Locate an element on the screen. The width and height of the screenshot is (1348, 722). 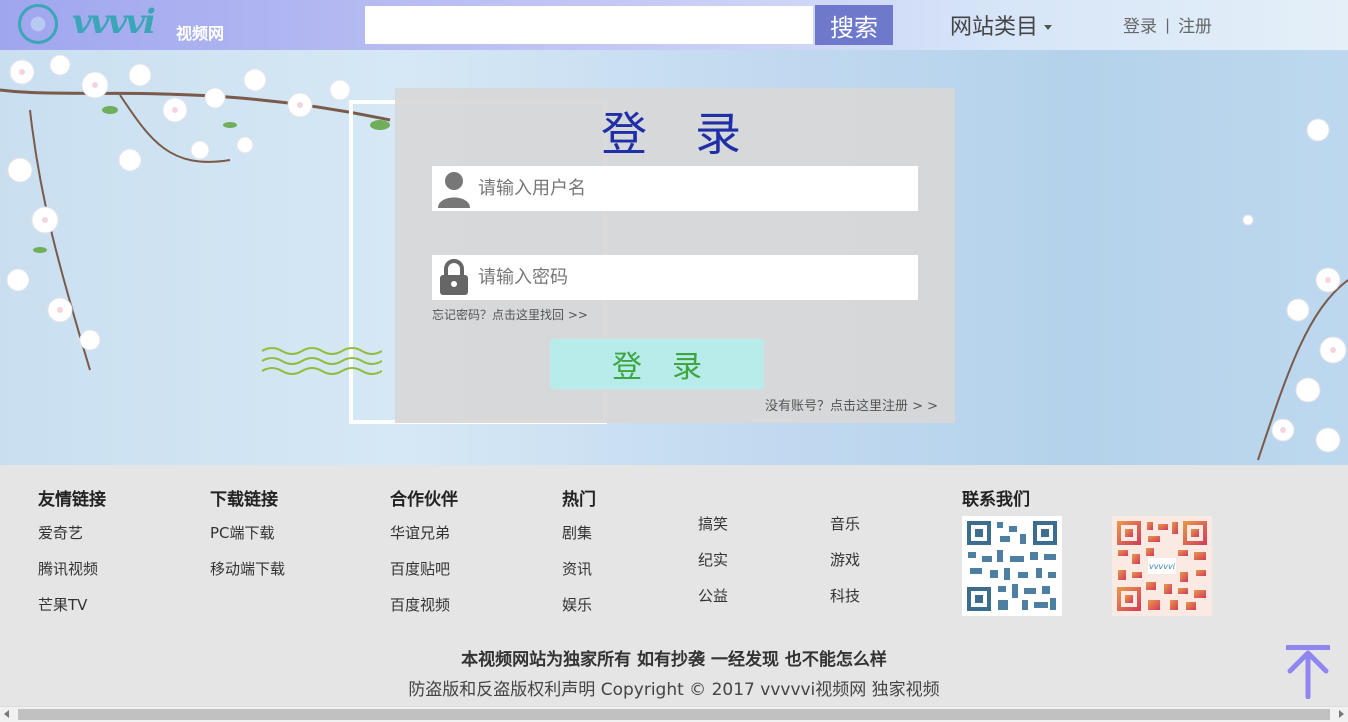
friend-links-heading: 友情链接 is located at coordinates (72, 500).